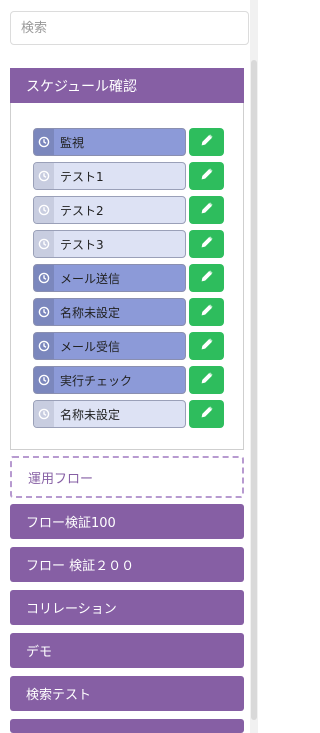  Describe the element at coordinates (82, 210) in the screenshot. I see `task-label: テスト2` at that location.